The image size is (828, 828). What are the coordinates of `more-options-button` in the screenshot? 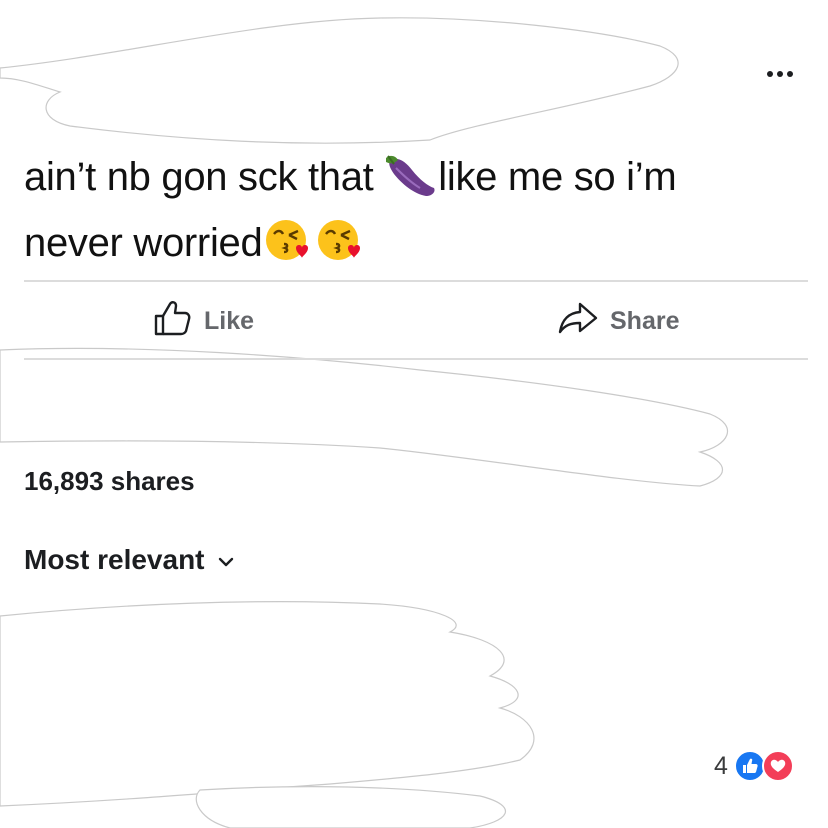 It's located at (780, 74).